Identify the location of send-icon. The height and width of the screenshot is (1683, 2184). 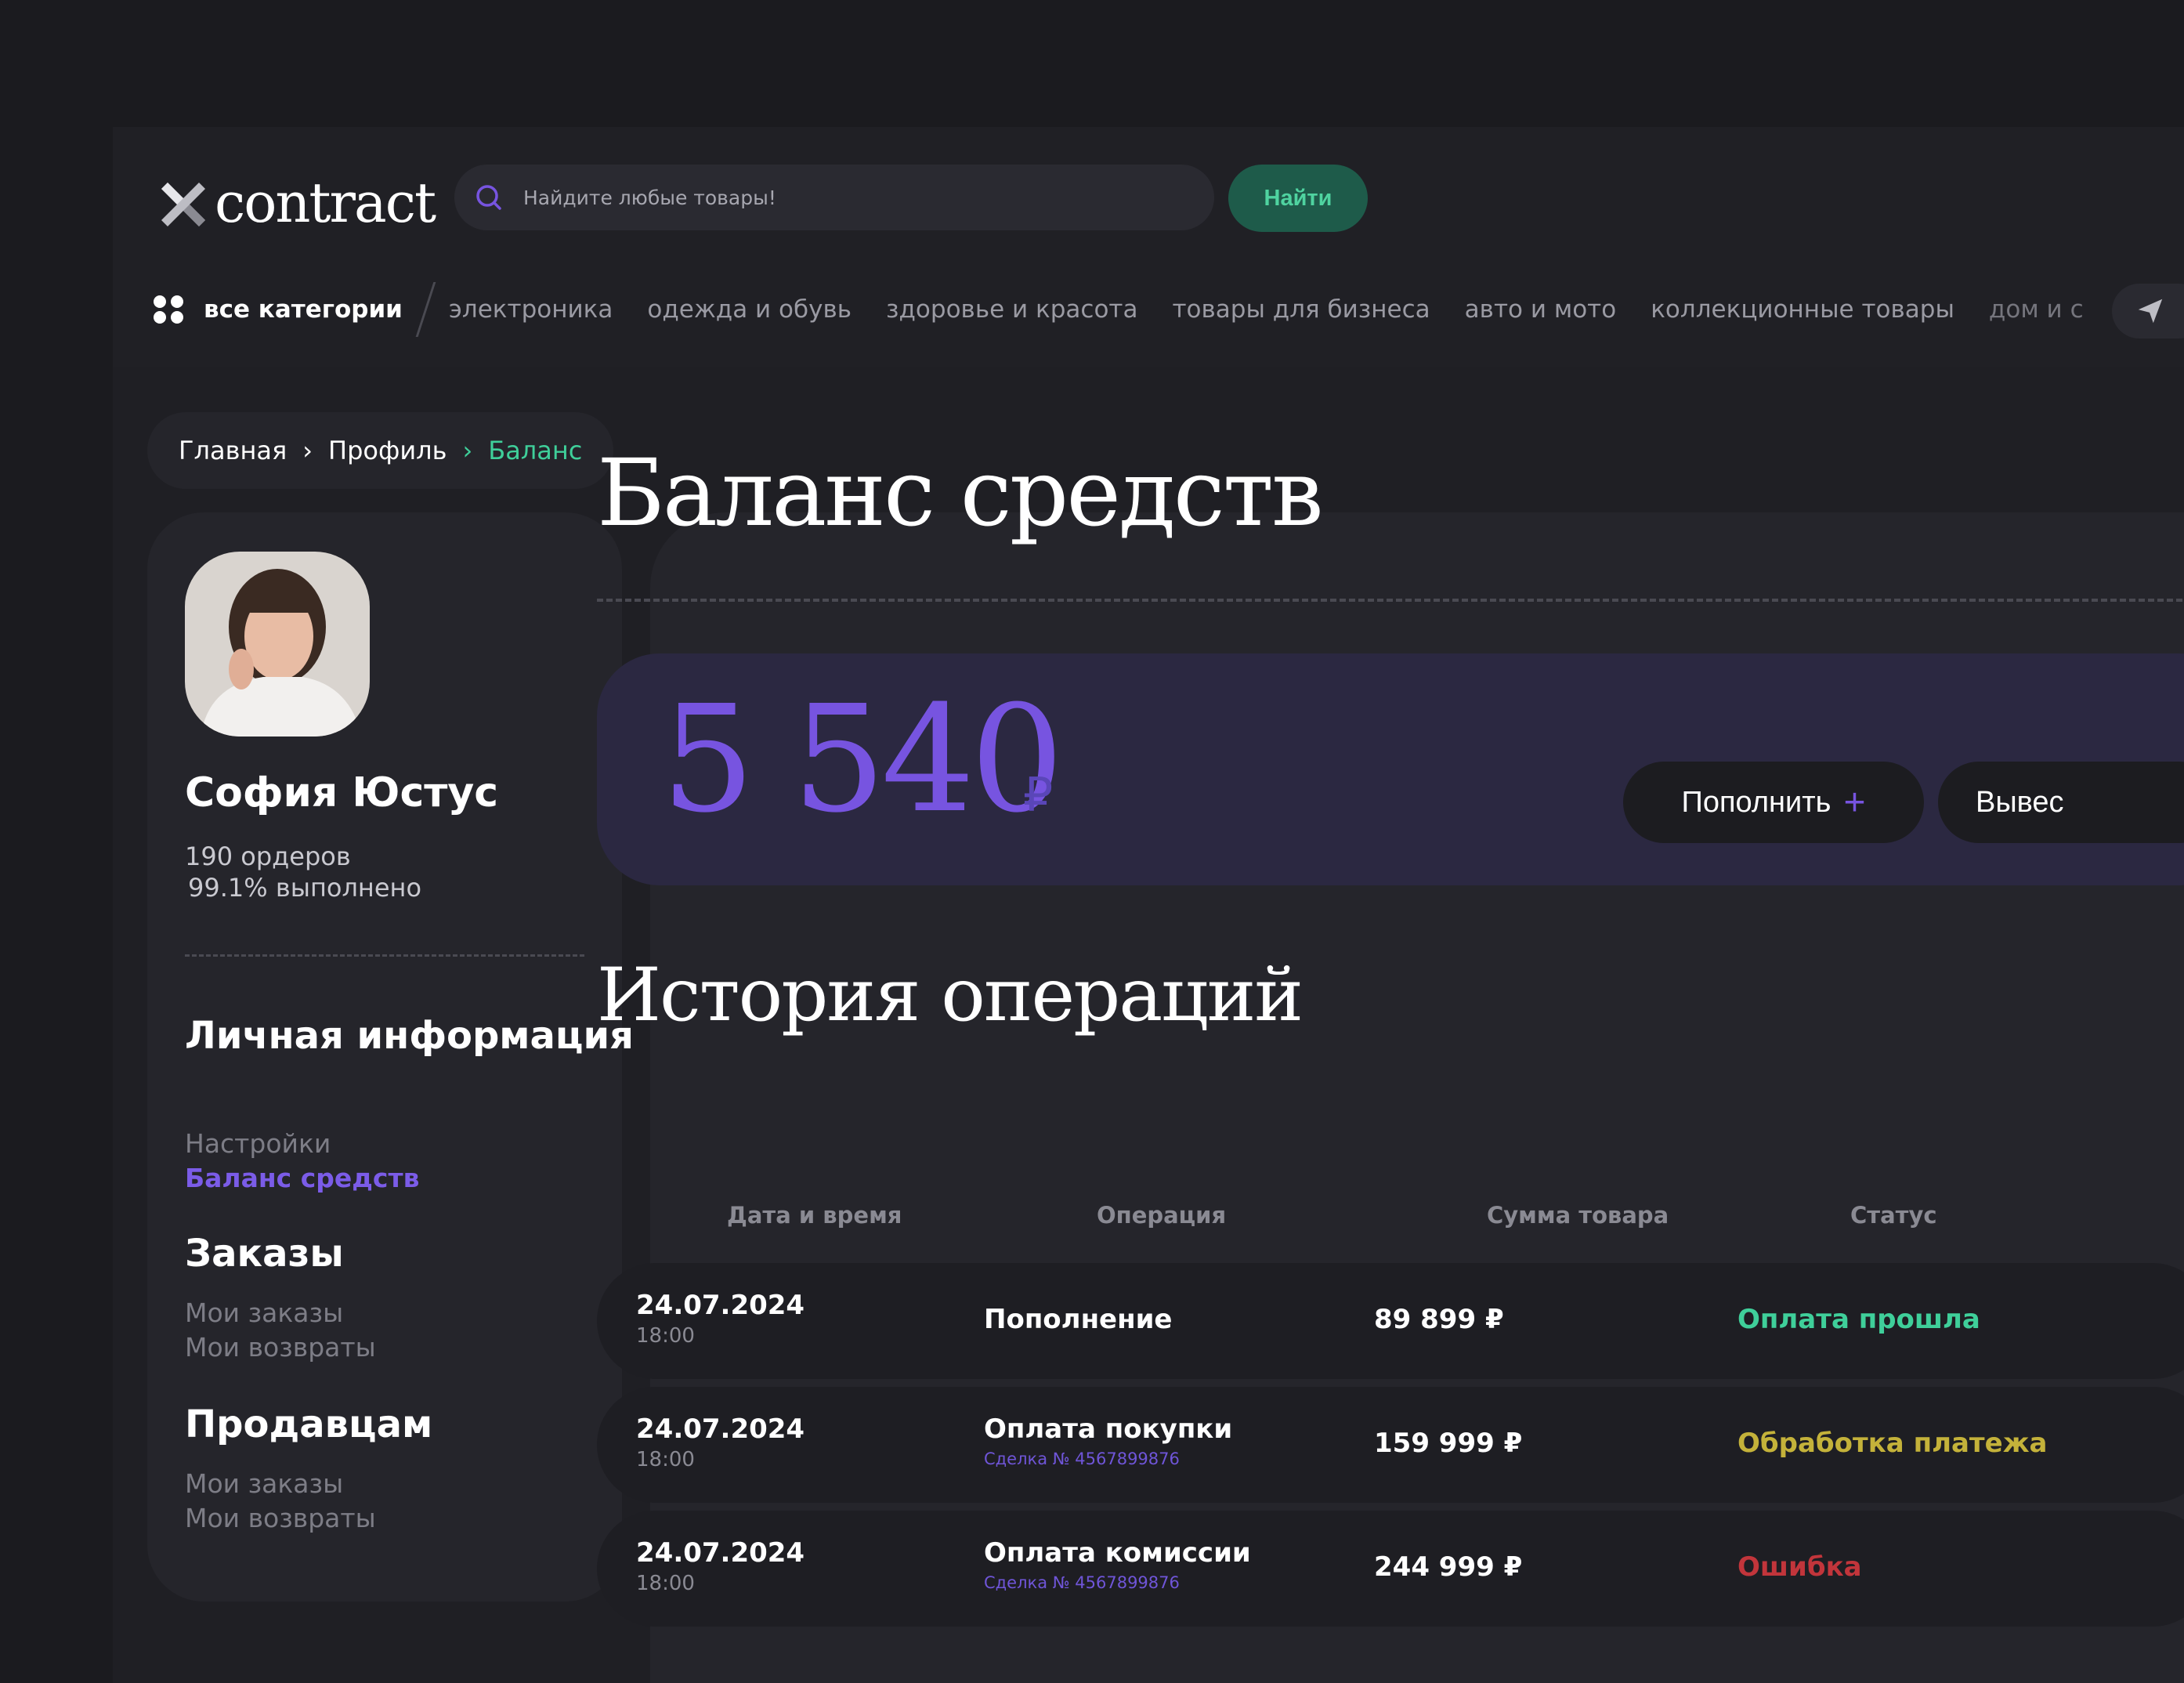
(2150, 311).